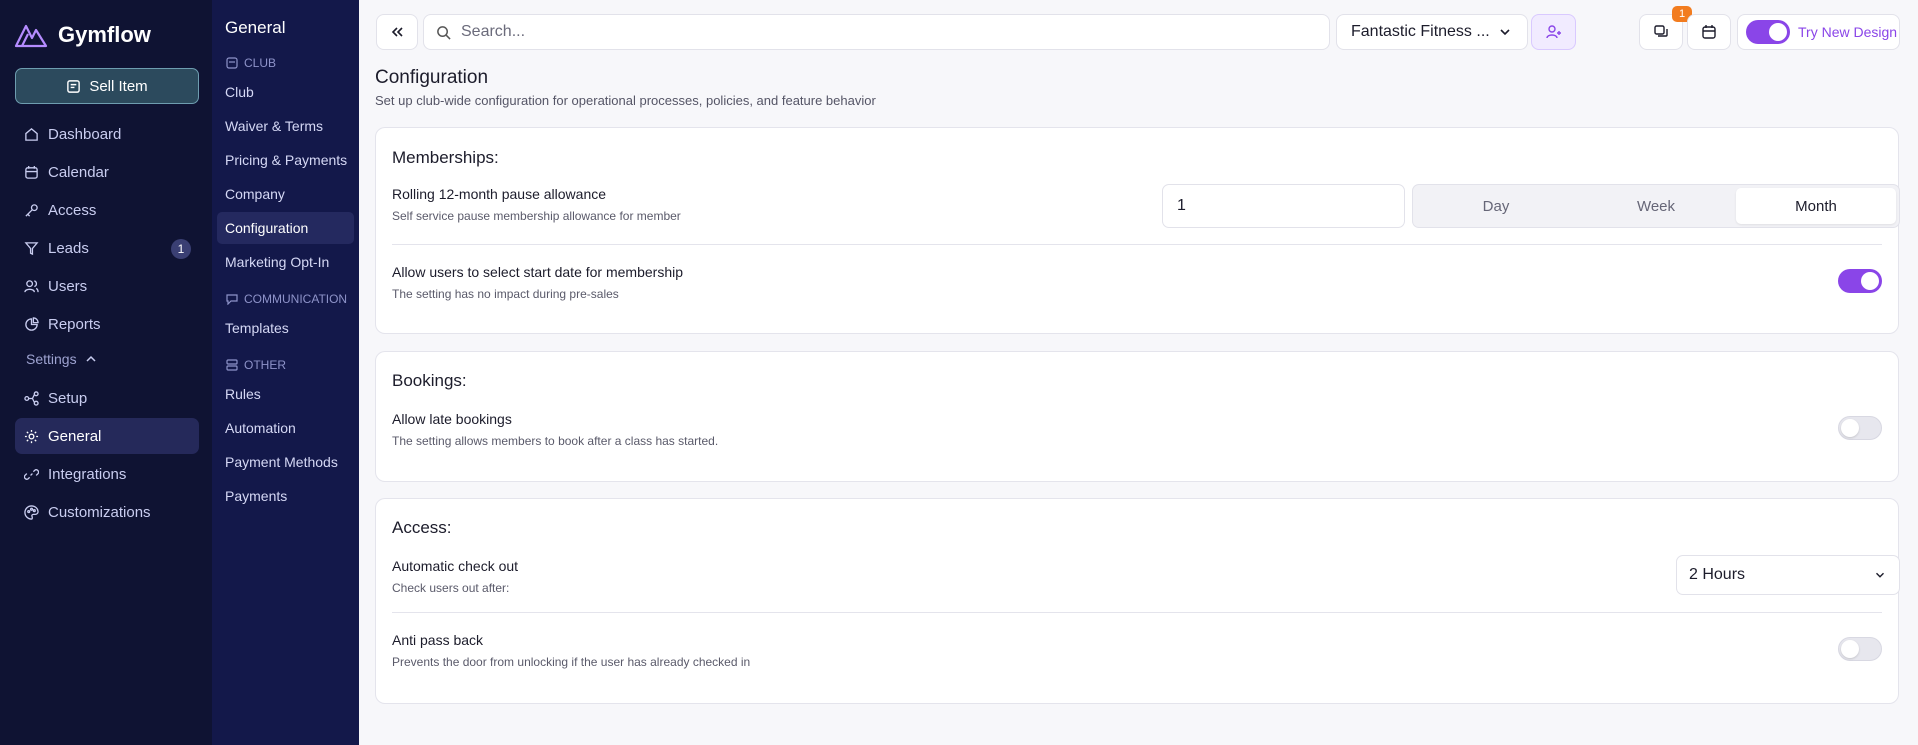  What do you see at coordinates (285, 365) in the screenshot?
I see `subnav-section-other: OTHER` at bounding box center [285, 365].